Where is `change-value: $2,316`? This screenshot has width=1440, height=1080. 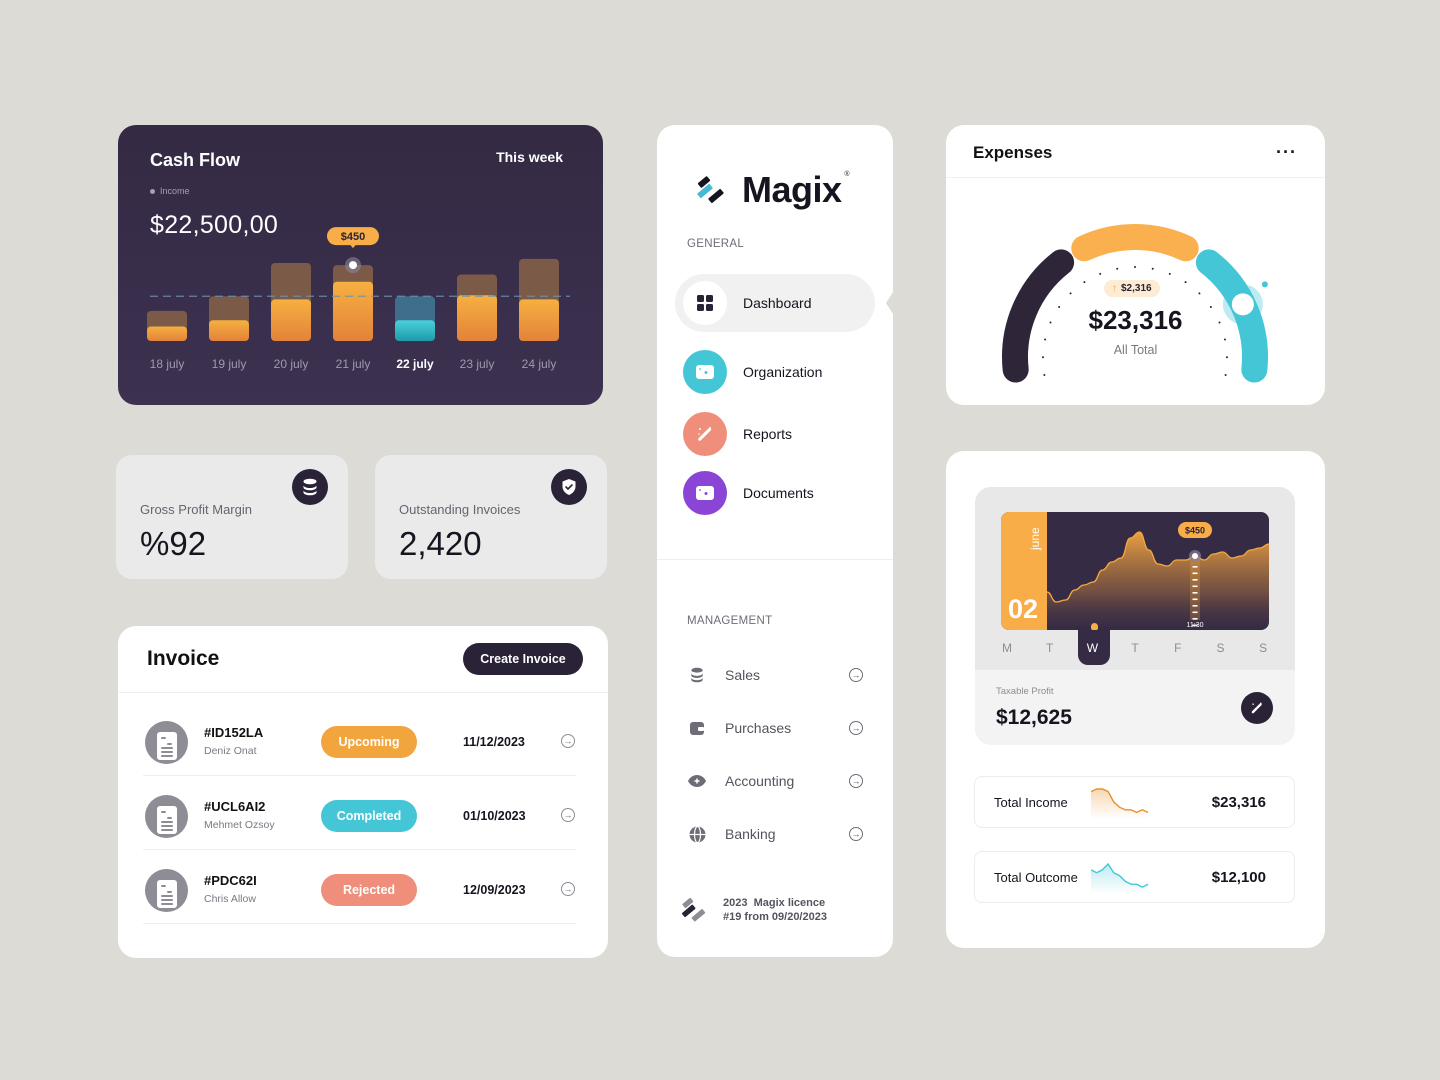
change-value: $2,316 is located at coordinates (1136, 288).